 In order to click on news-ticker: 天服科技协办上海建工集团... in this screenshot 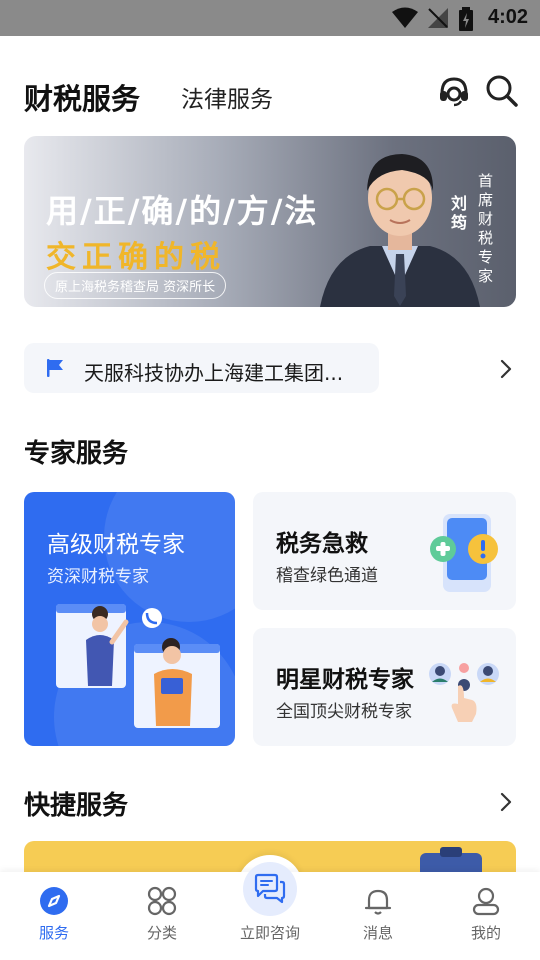, I will do `click(201, 368)`.